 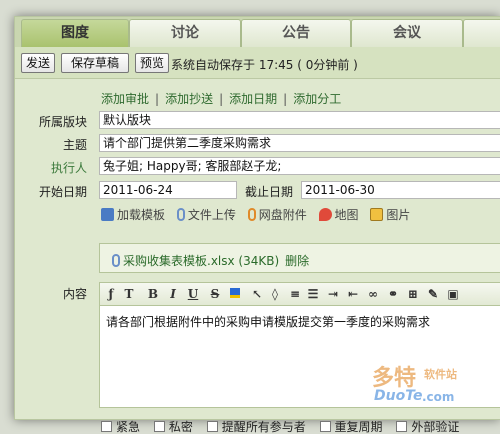 What do you see at coordinates (201, 261) in the screenshot?
I see `attachment-filename: 采购收集表模板.xlsx (34KB)` at bounding box center [201, 261].